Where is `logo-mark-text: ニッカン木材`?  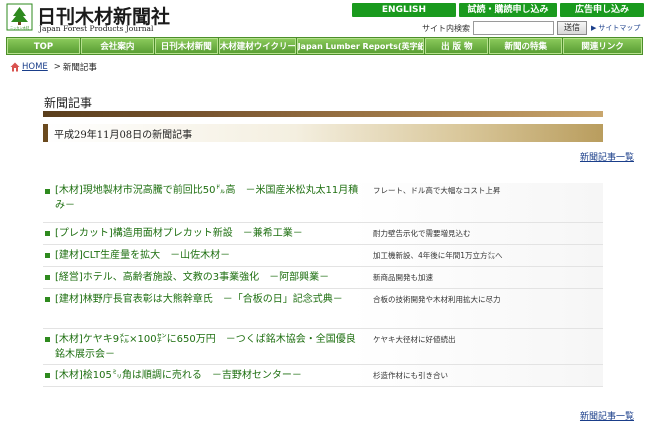 logo-mark-text: ニッカン木材 is located at coordinates (20, 27).